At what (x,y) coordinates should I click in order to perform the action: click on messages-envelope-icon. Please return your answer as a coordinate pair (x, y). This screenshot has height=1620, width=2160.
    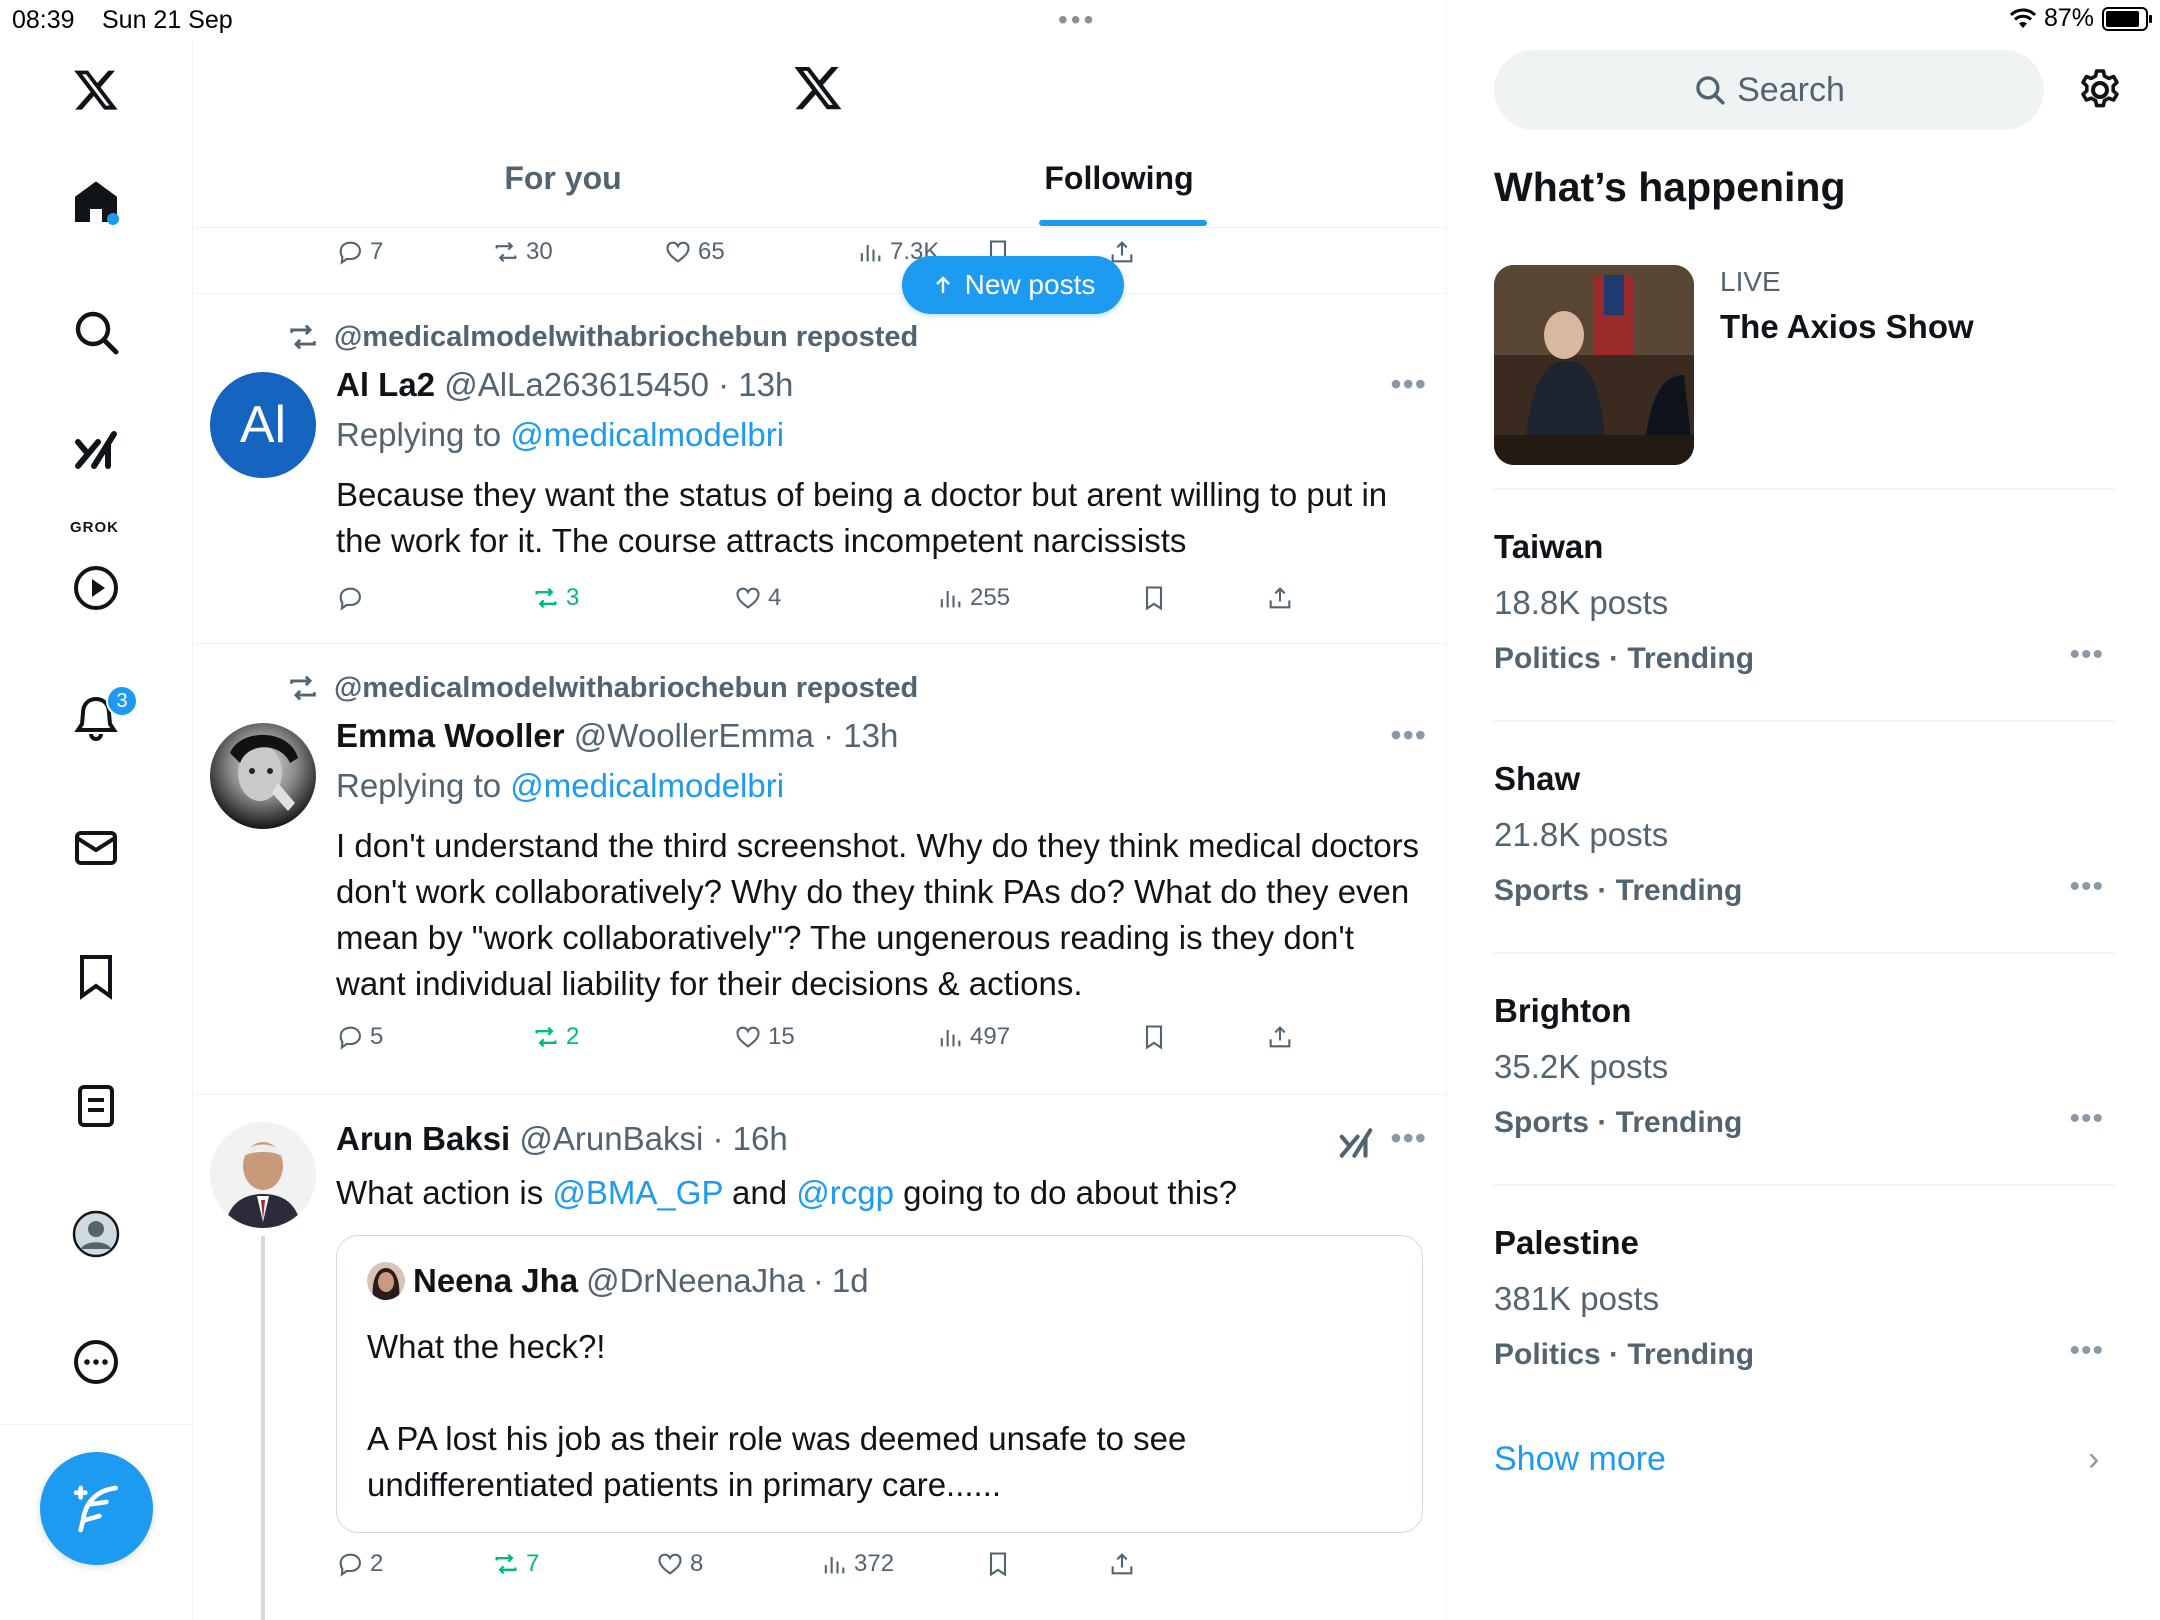
    Looking at the image, I should click on (96, 848).